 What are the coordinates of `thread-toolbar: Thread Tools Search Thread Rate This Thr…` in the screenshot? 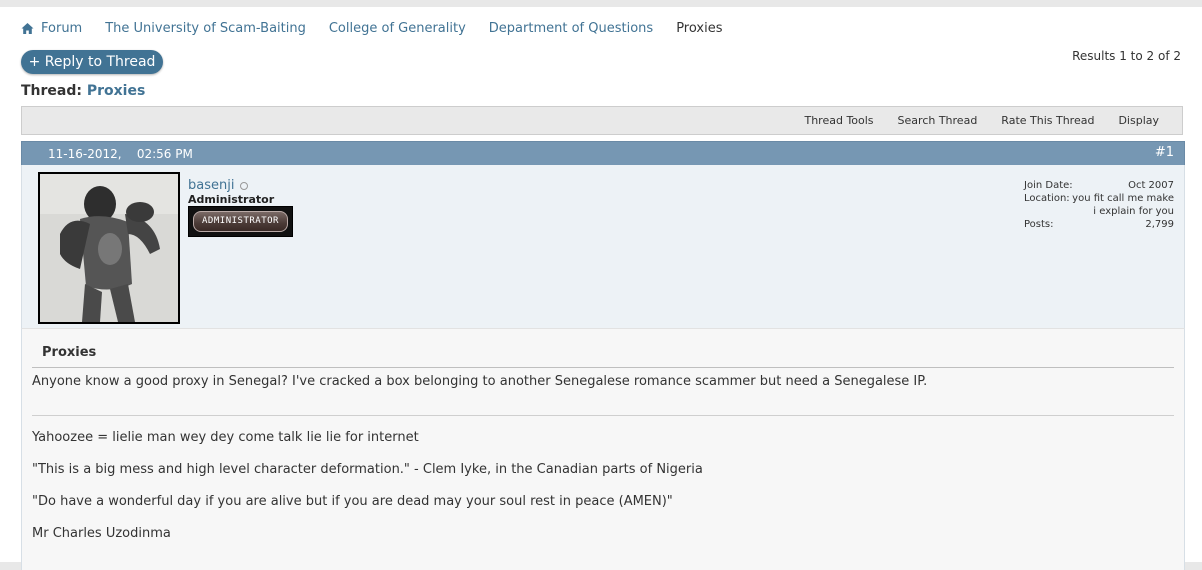 It's located at (602, 120).